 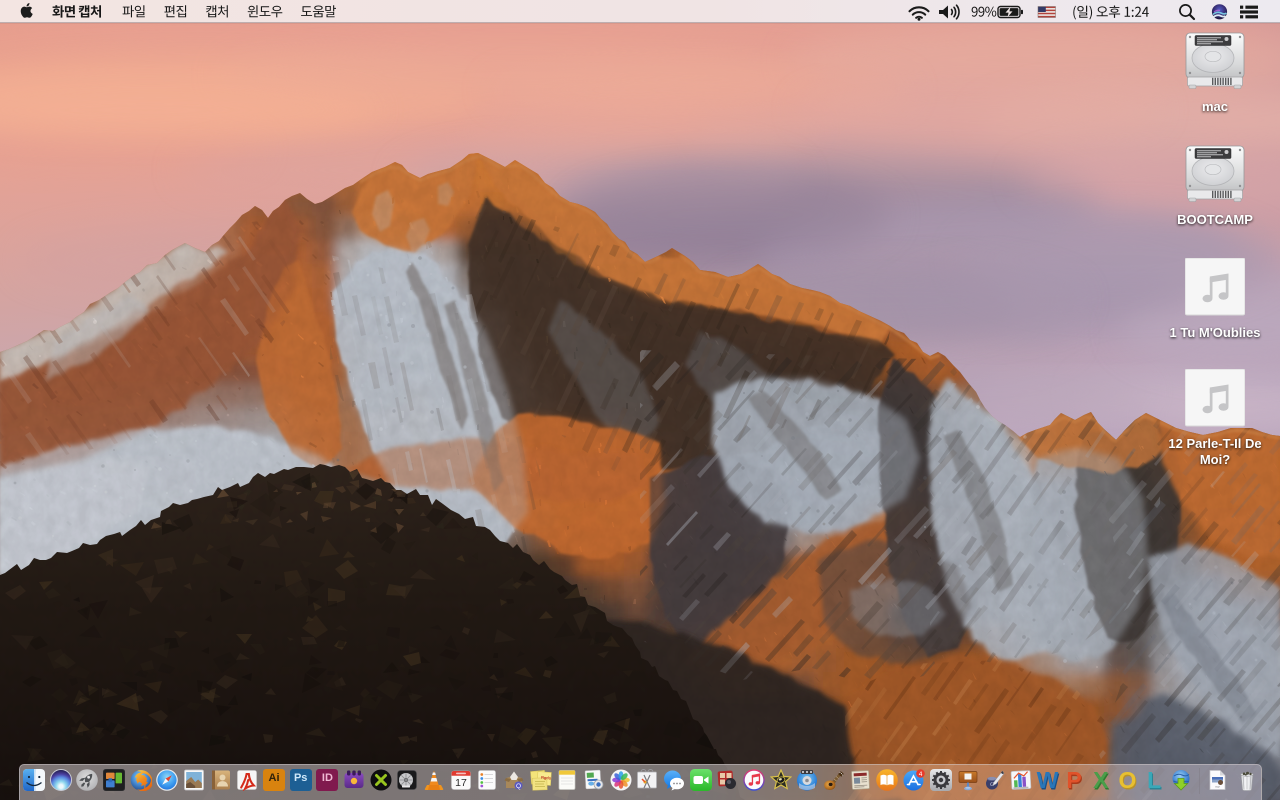 I want to click on svg-text: 17, so click(x=461, y=783).